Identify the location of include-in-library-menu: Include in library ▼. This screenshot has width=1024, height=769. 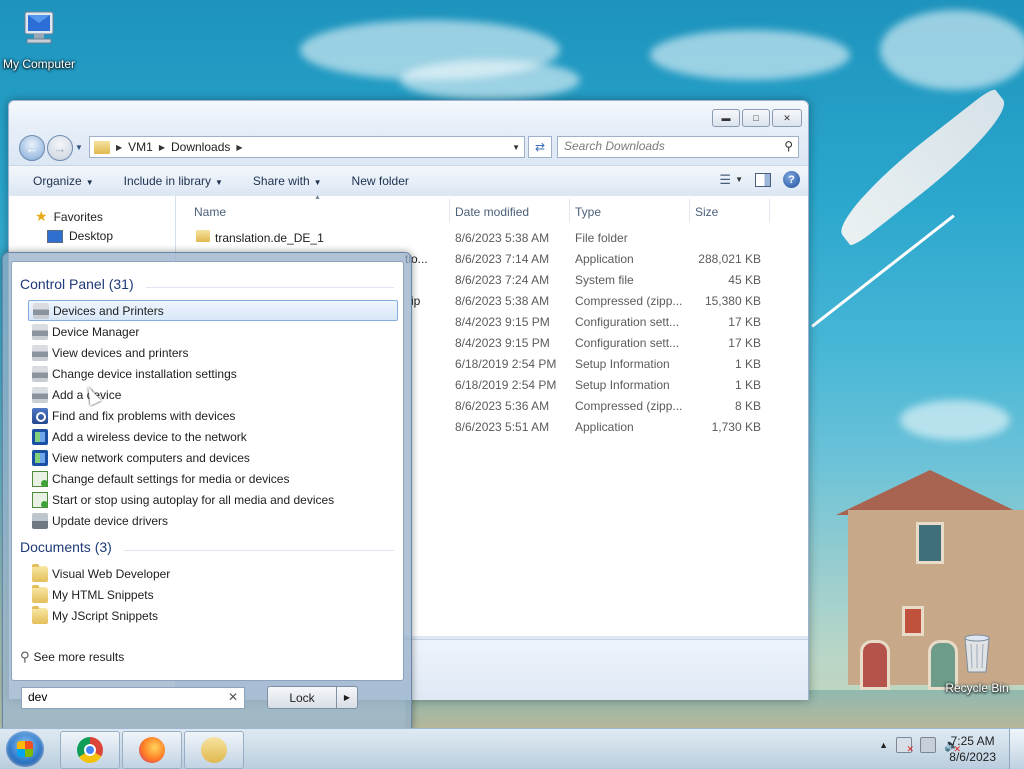
(173, 181).